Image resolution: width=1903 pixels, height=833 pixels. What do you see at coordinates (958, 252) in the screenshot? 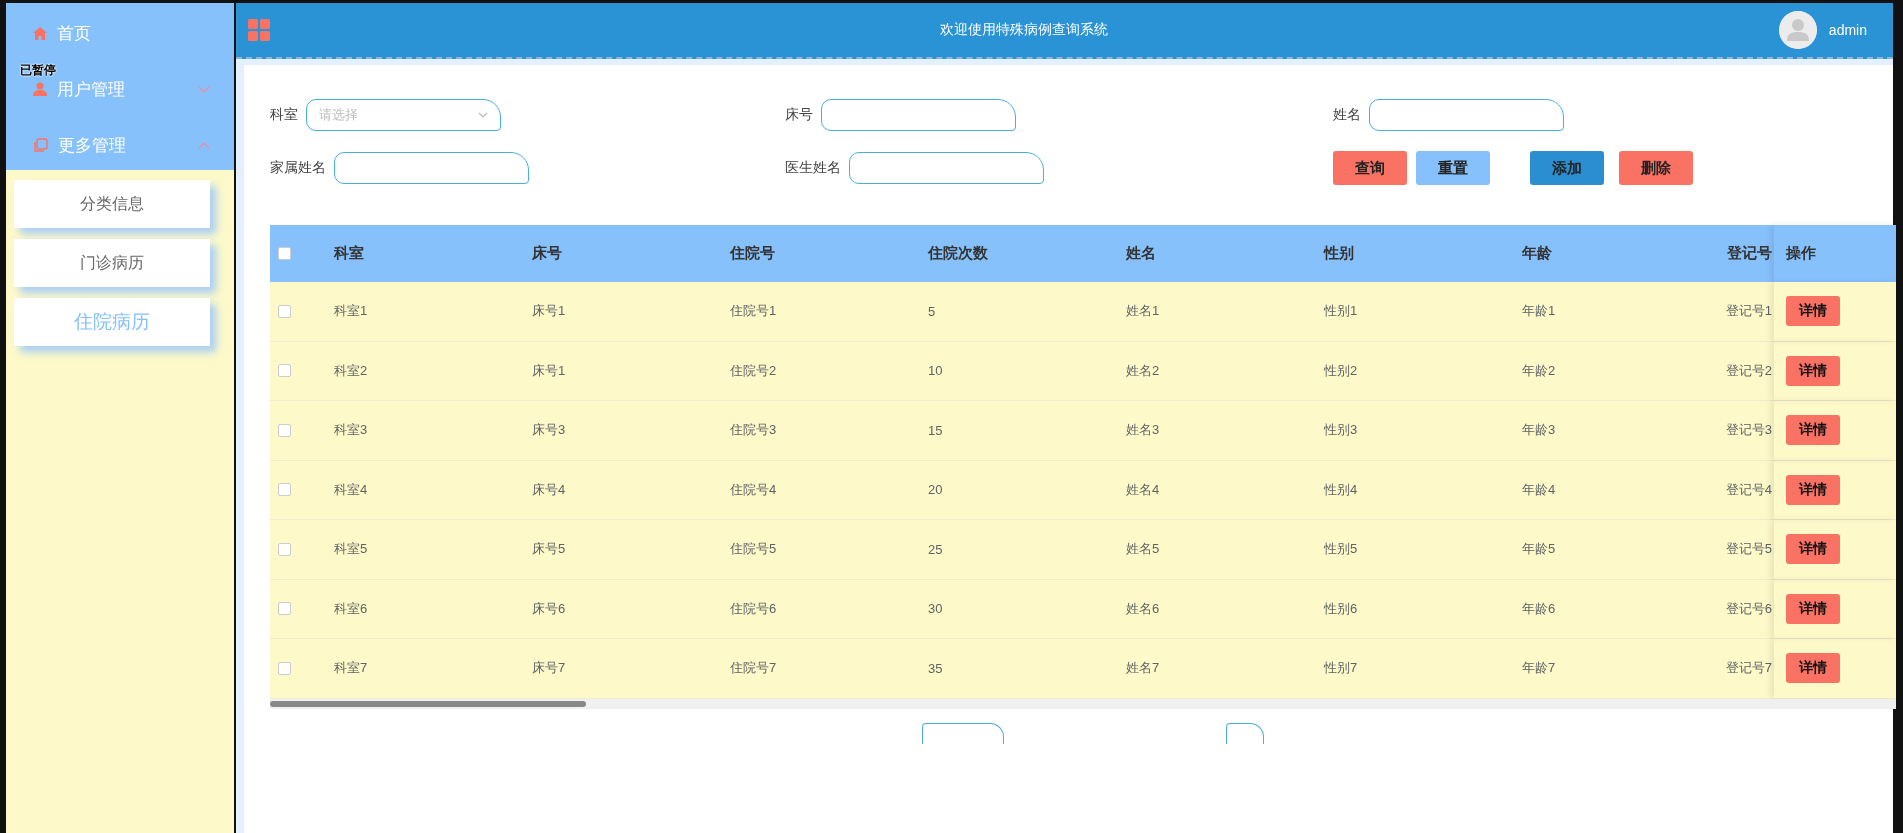
I see `column-header: 住院次数` at bounding box center [958, 252].